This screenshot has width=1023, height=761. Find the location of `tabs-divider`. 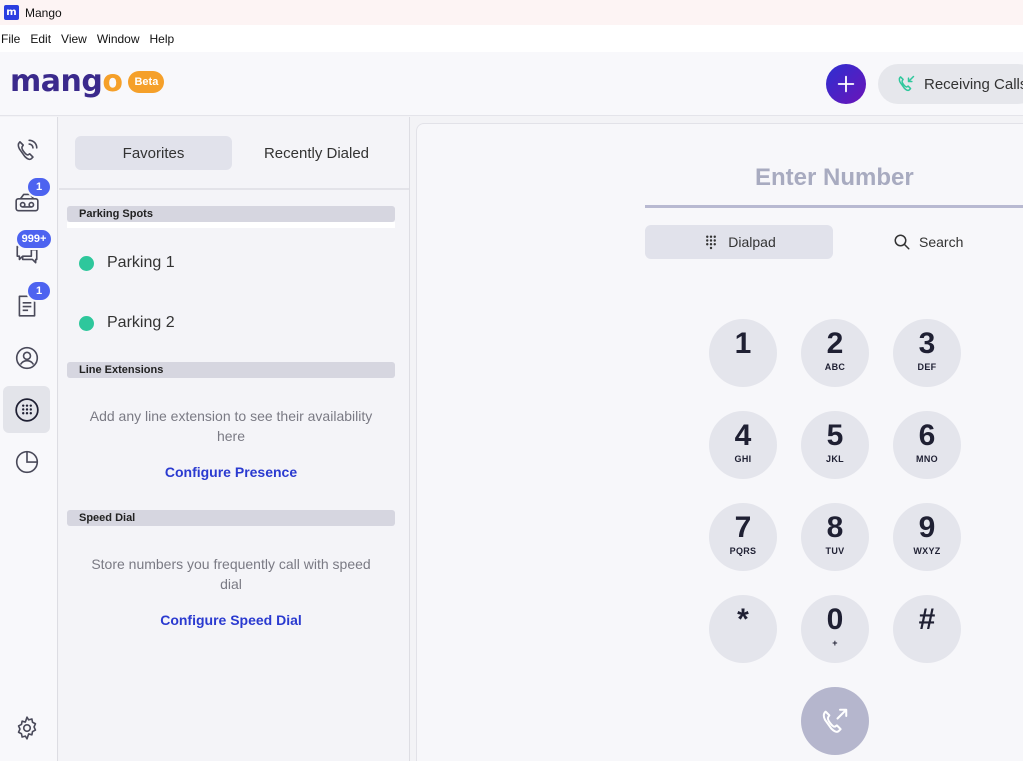

tabs-divider is located at coordinates (234, 189).